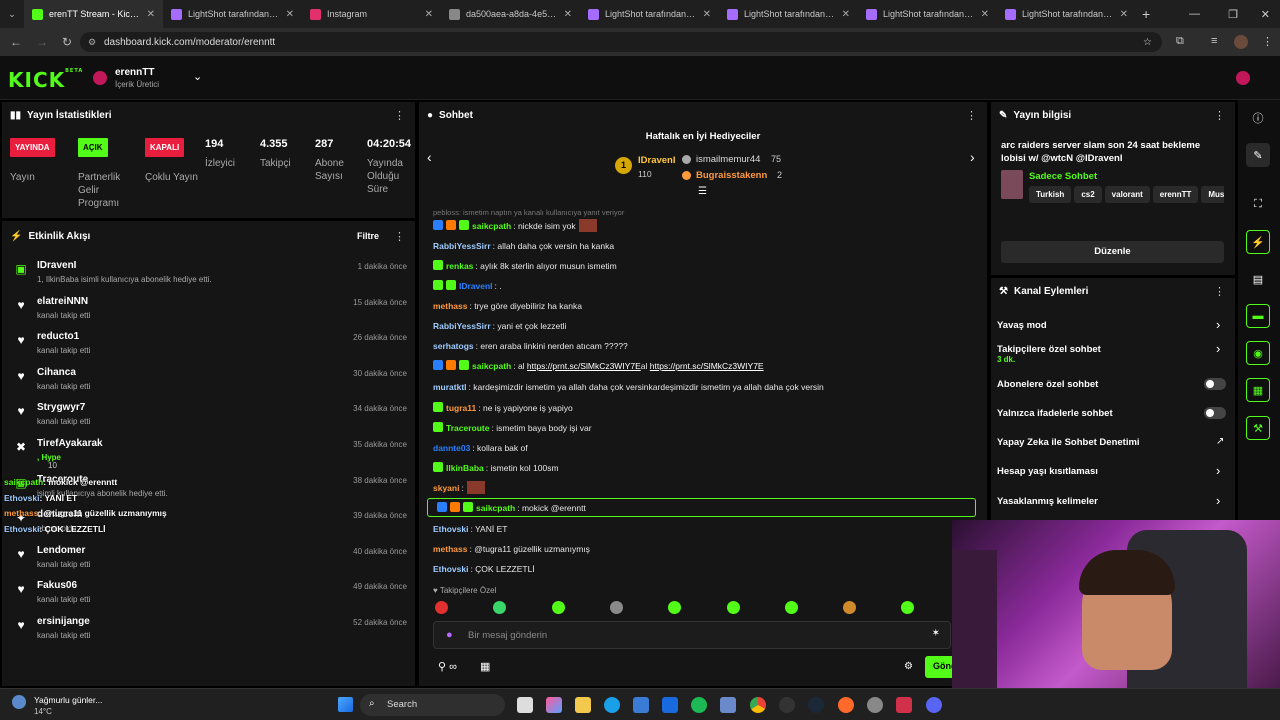 The image size is (1280, 720). I want to click on mic-icon: ●, so click(449, 635).